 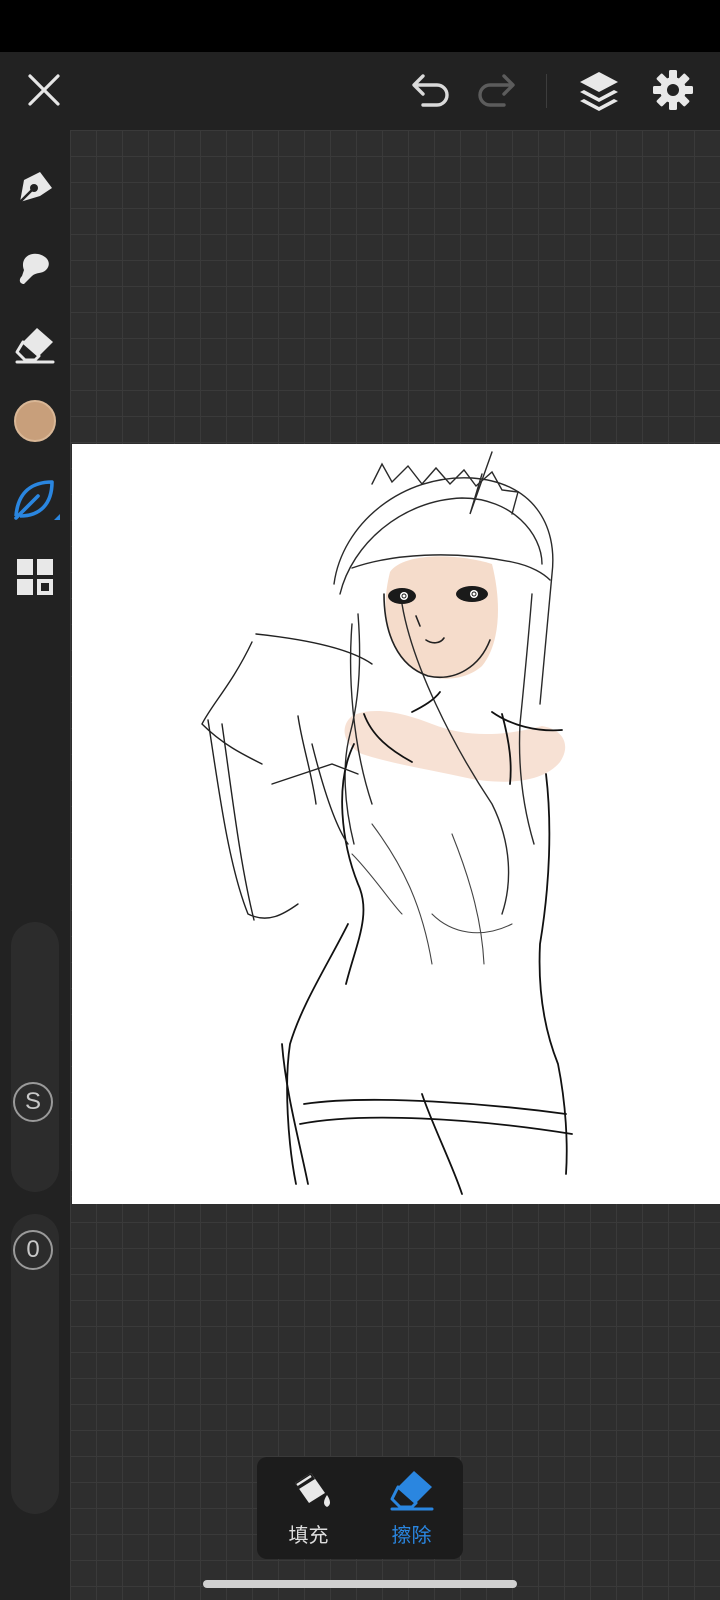 I want to click on fill-erase-panel: 填充 擦除, so click(x=360, y=1508).